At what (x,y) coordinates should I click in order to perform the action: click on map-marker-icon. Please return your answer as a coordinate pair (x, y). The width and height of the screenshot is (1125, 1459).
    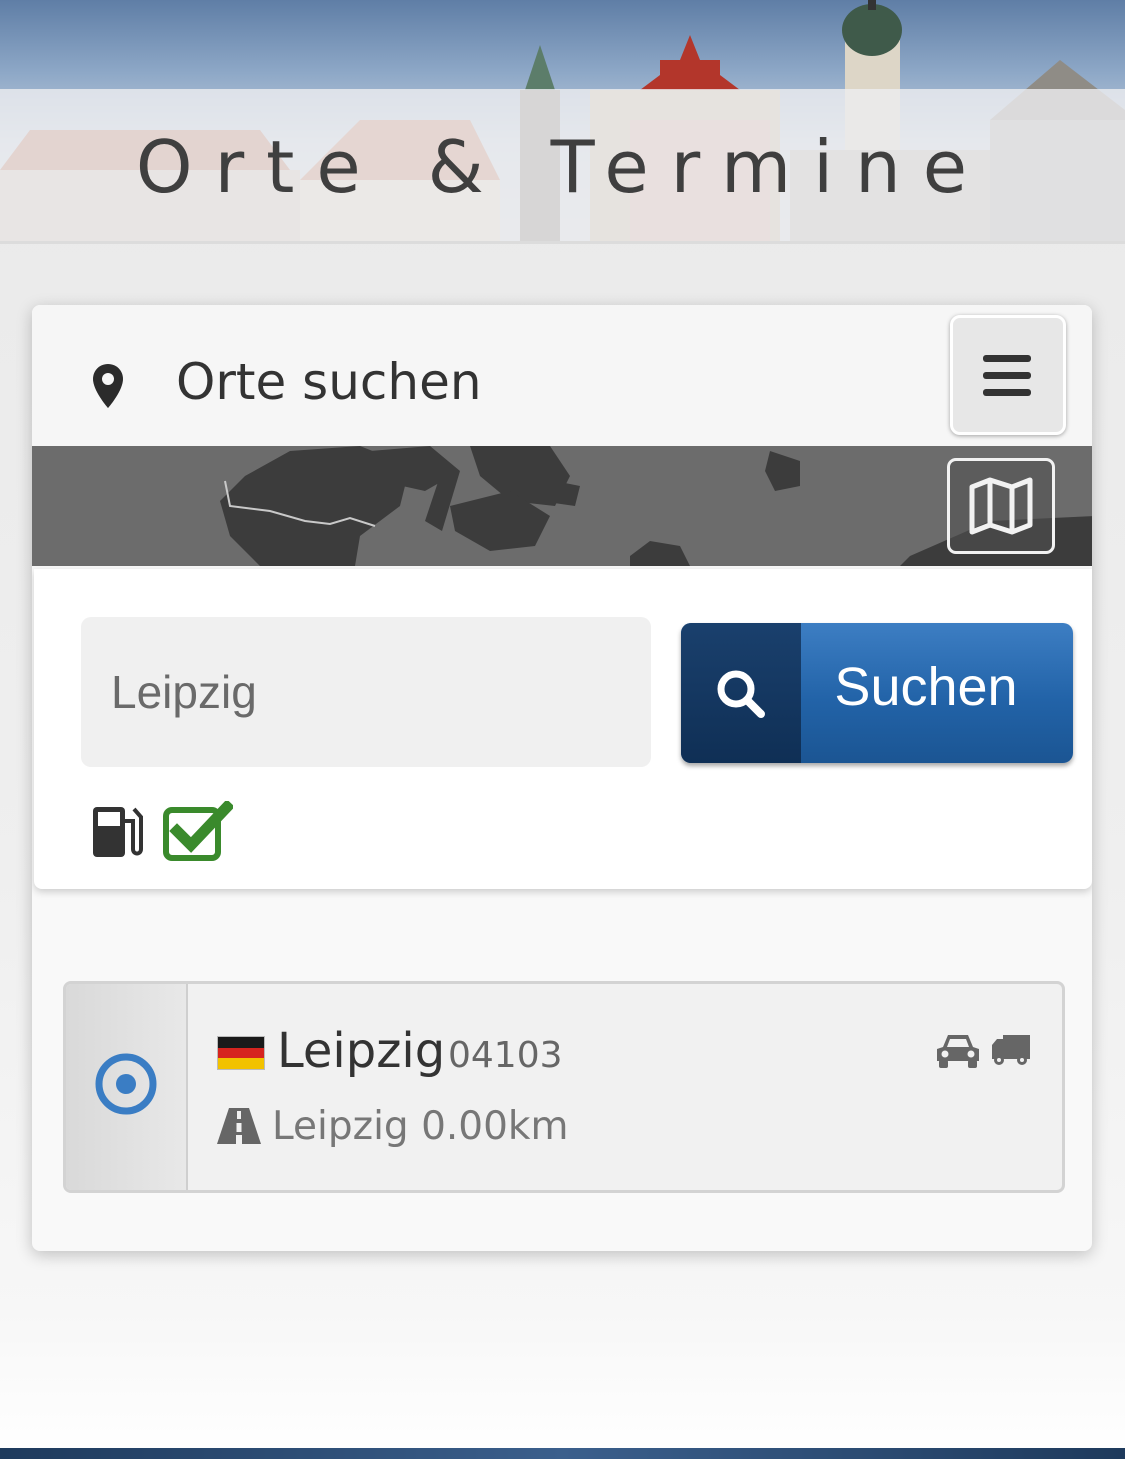
    Looking at the image, I should click on (108, 386).